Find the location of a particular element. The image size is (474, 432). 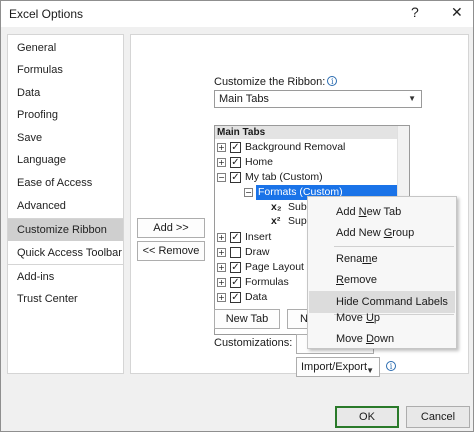

tree-item-my-tab: − ✓ My tab (Custom) is located at coordinates (305, 177).